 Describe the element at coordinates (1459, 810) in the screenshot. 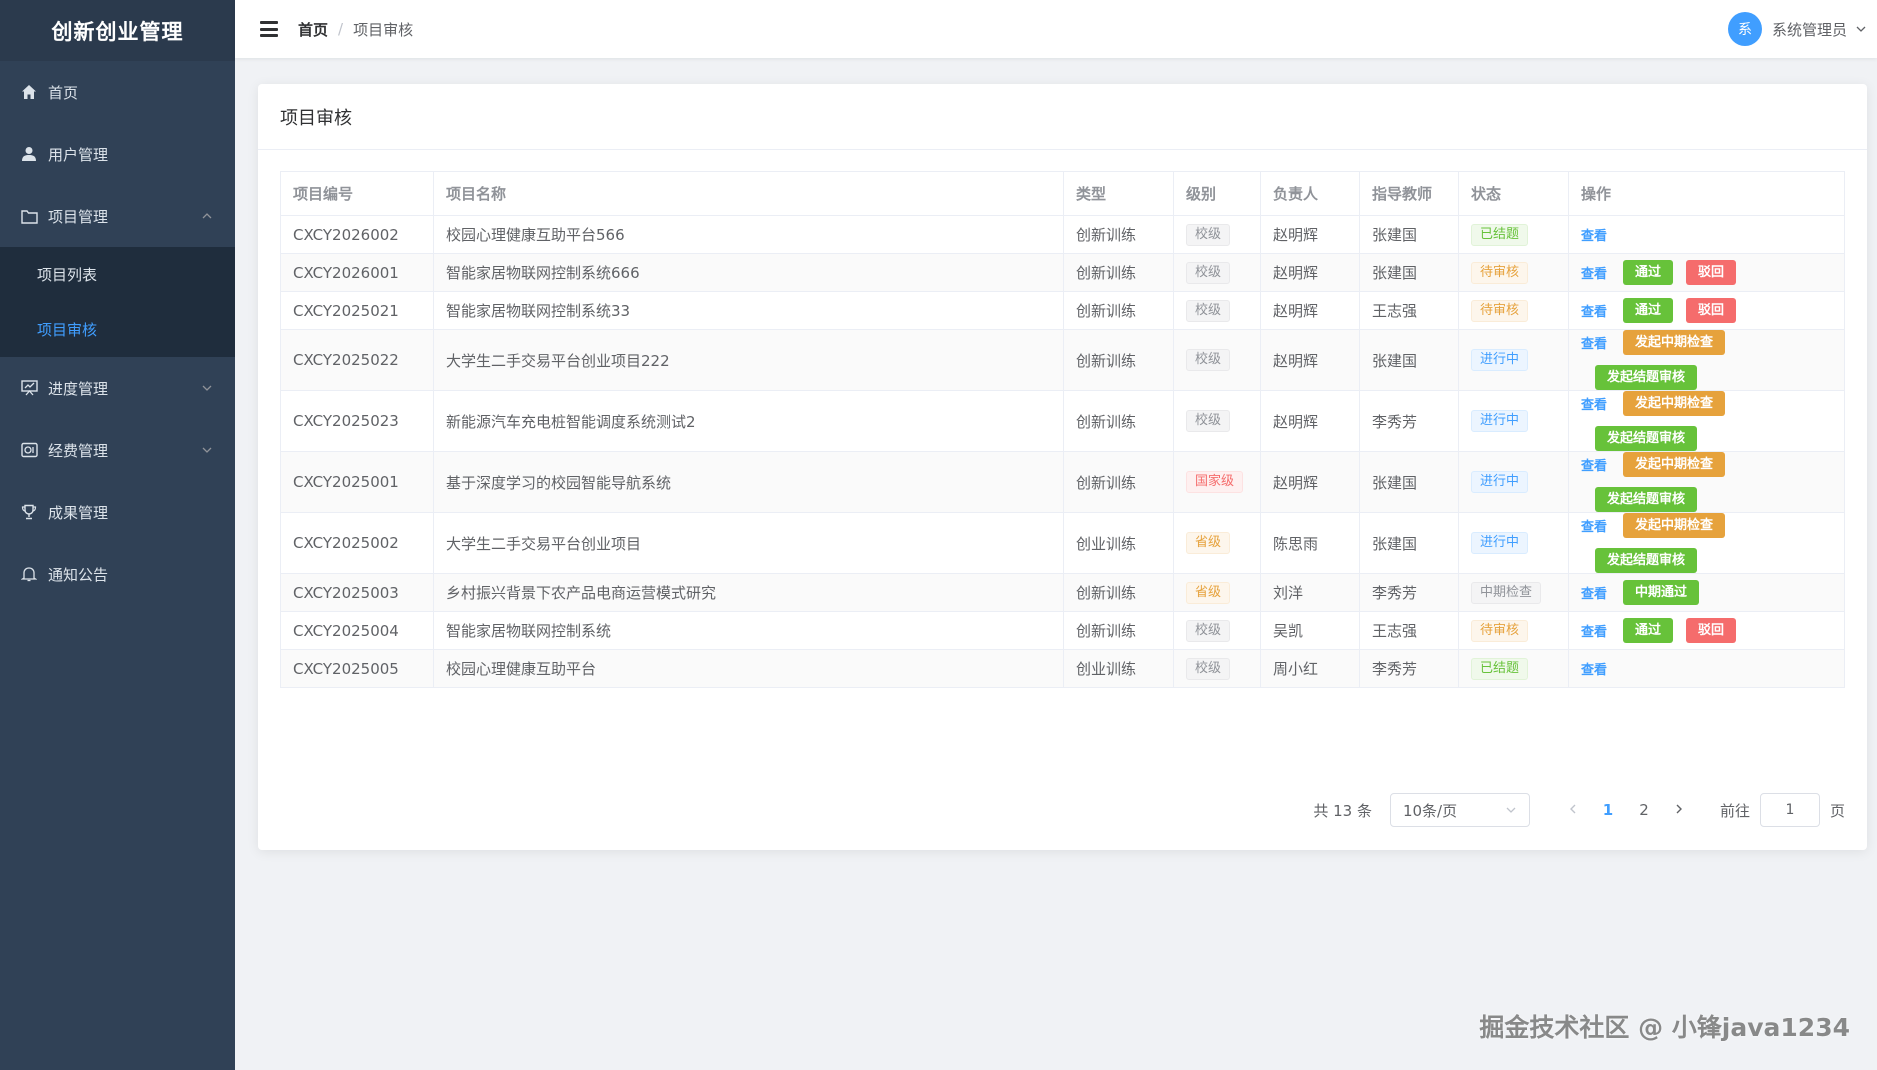

I see `page-size-select: 10条/页` at that location.